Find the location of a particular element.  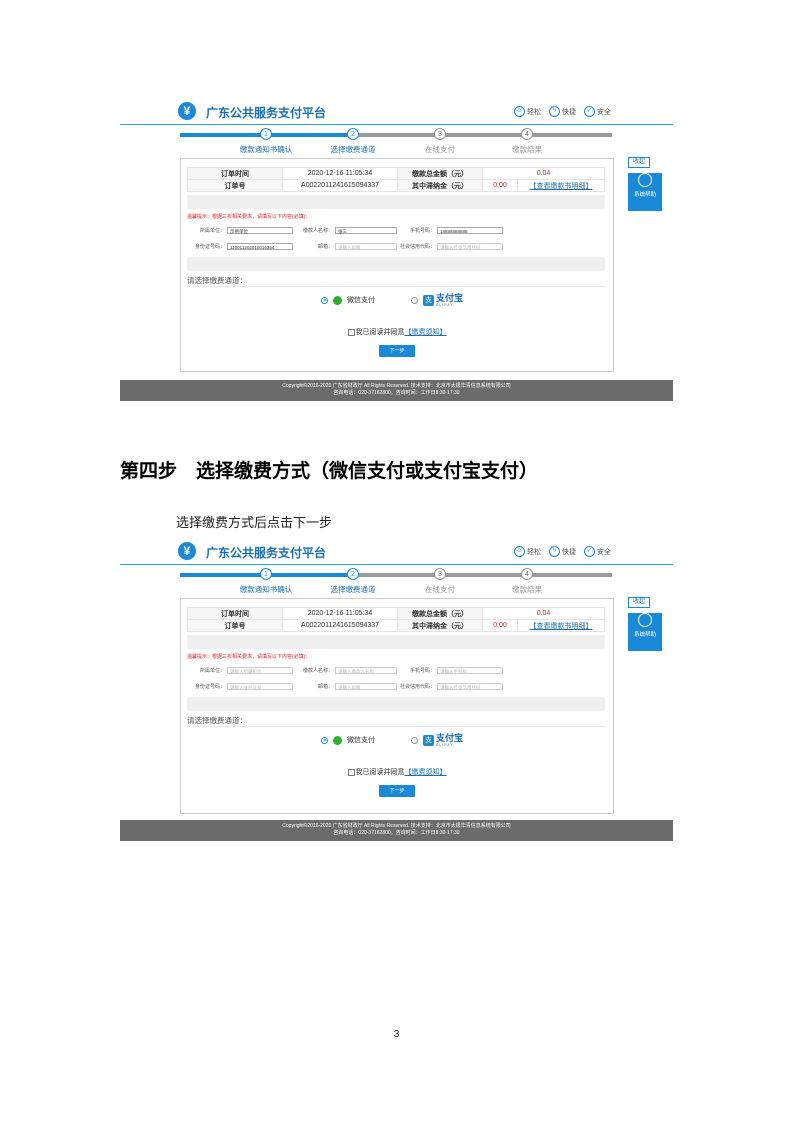

total-amount-label: 缴款总金额（元） is located at coordinates (440, 173).